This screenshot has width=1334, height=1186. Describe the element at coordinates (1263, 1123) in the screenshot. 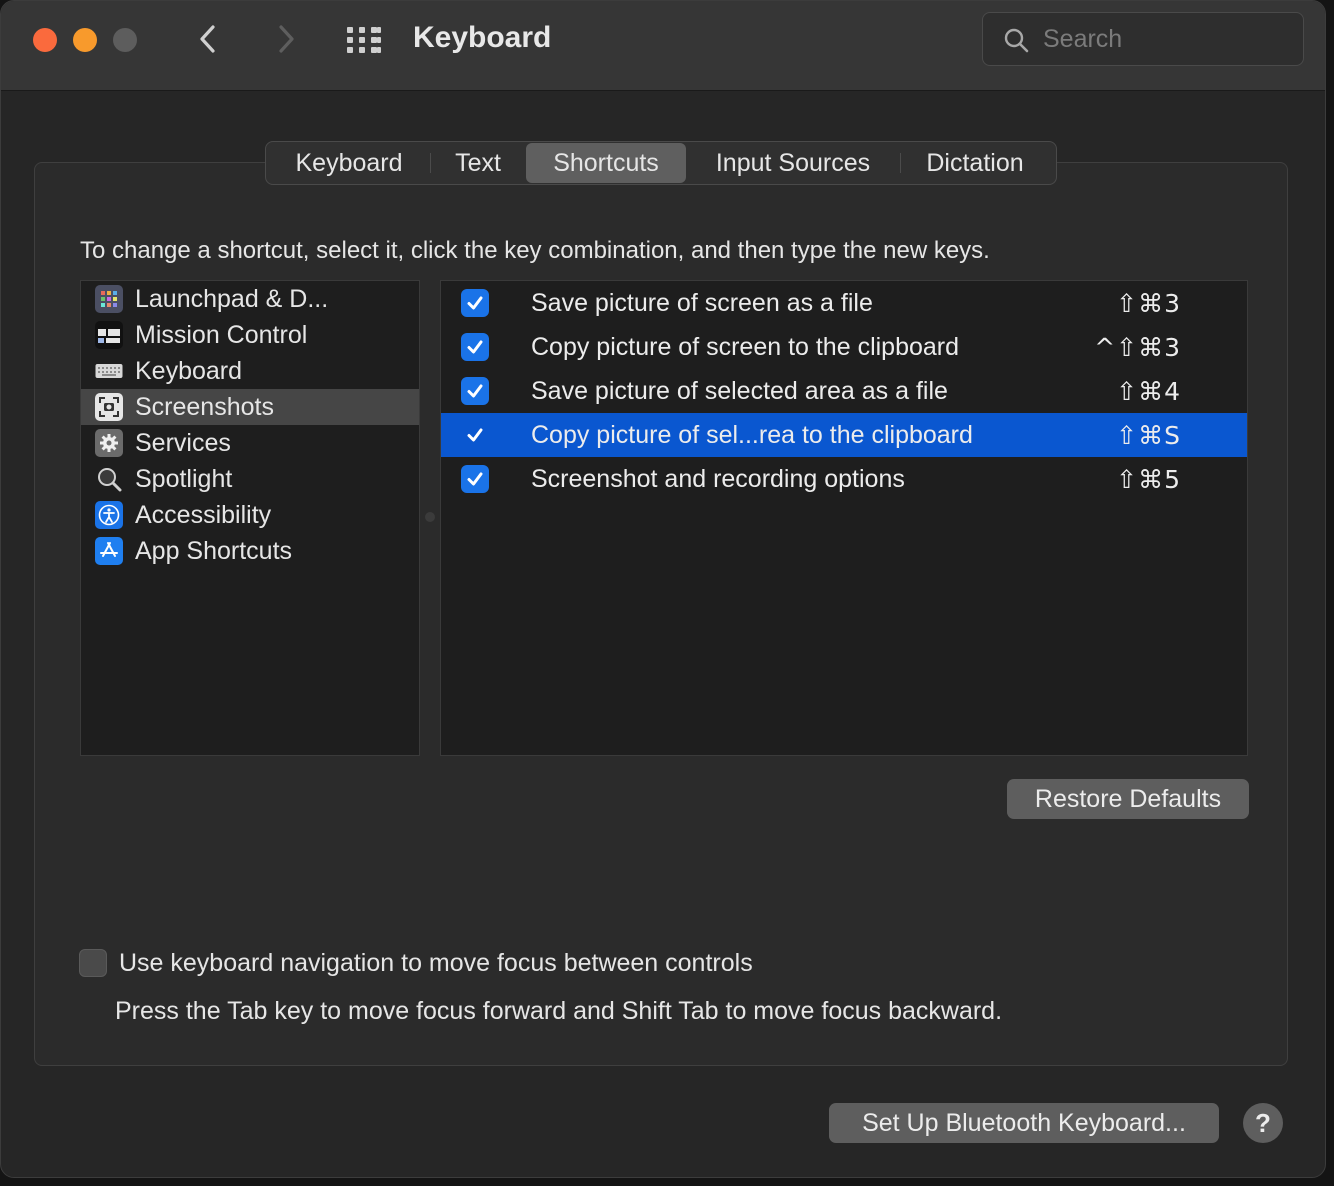

I see `help-button: ?` at that location.